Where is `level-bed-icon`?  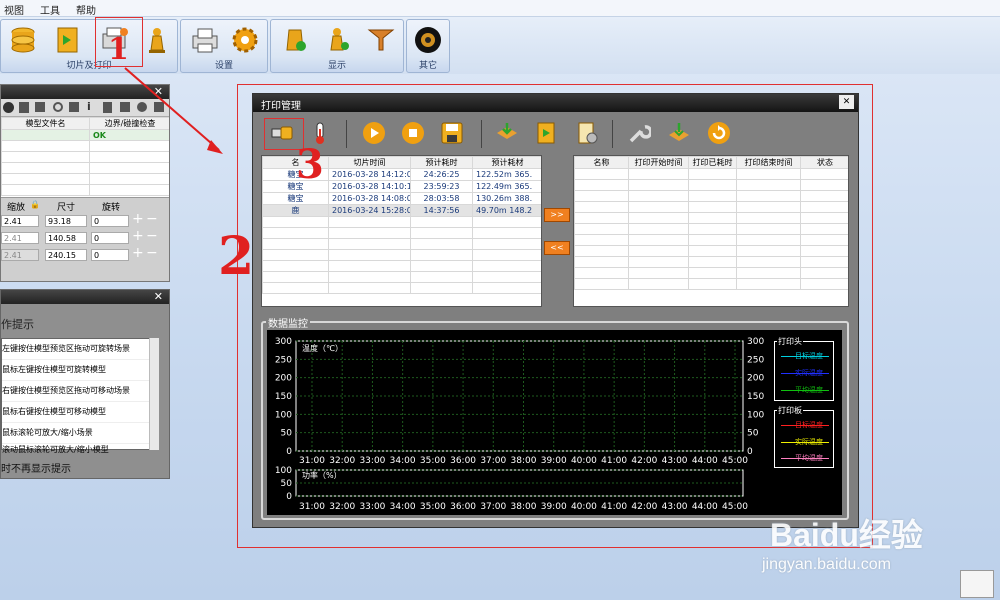
level-bed-icon is located at coordinates (679, 133).